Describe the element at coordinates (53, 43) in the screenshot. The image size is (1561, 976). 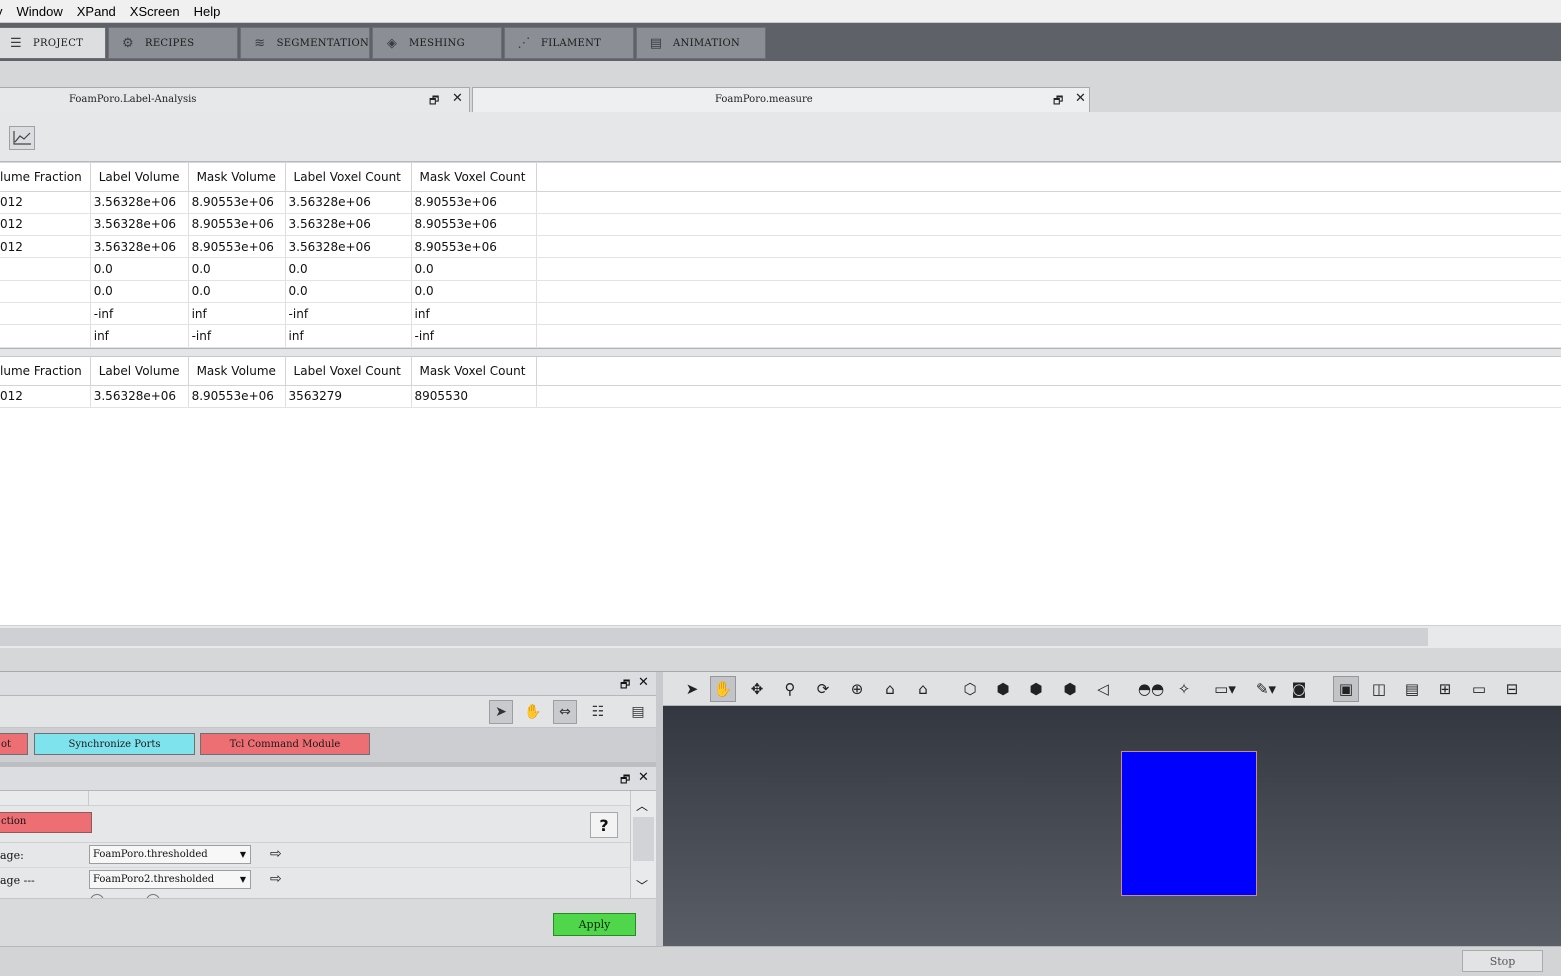
I see `tab-project: ☰ PROJECT` at that location.